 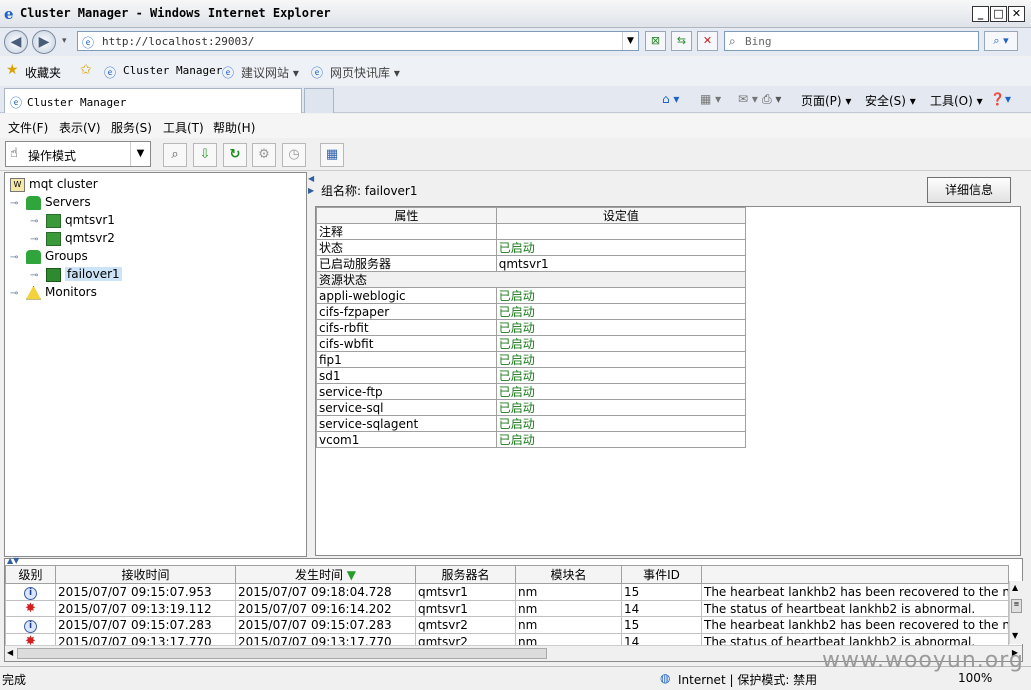 I want to click on tree-group-failover1: failover1, so click(x=84, y=274).